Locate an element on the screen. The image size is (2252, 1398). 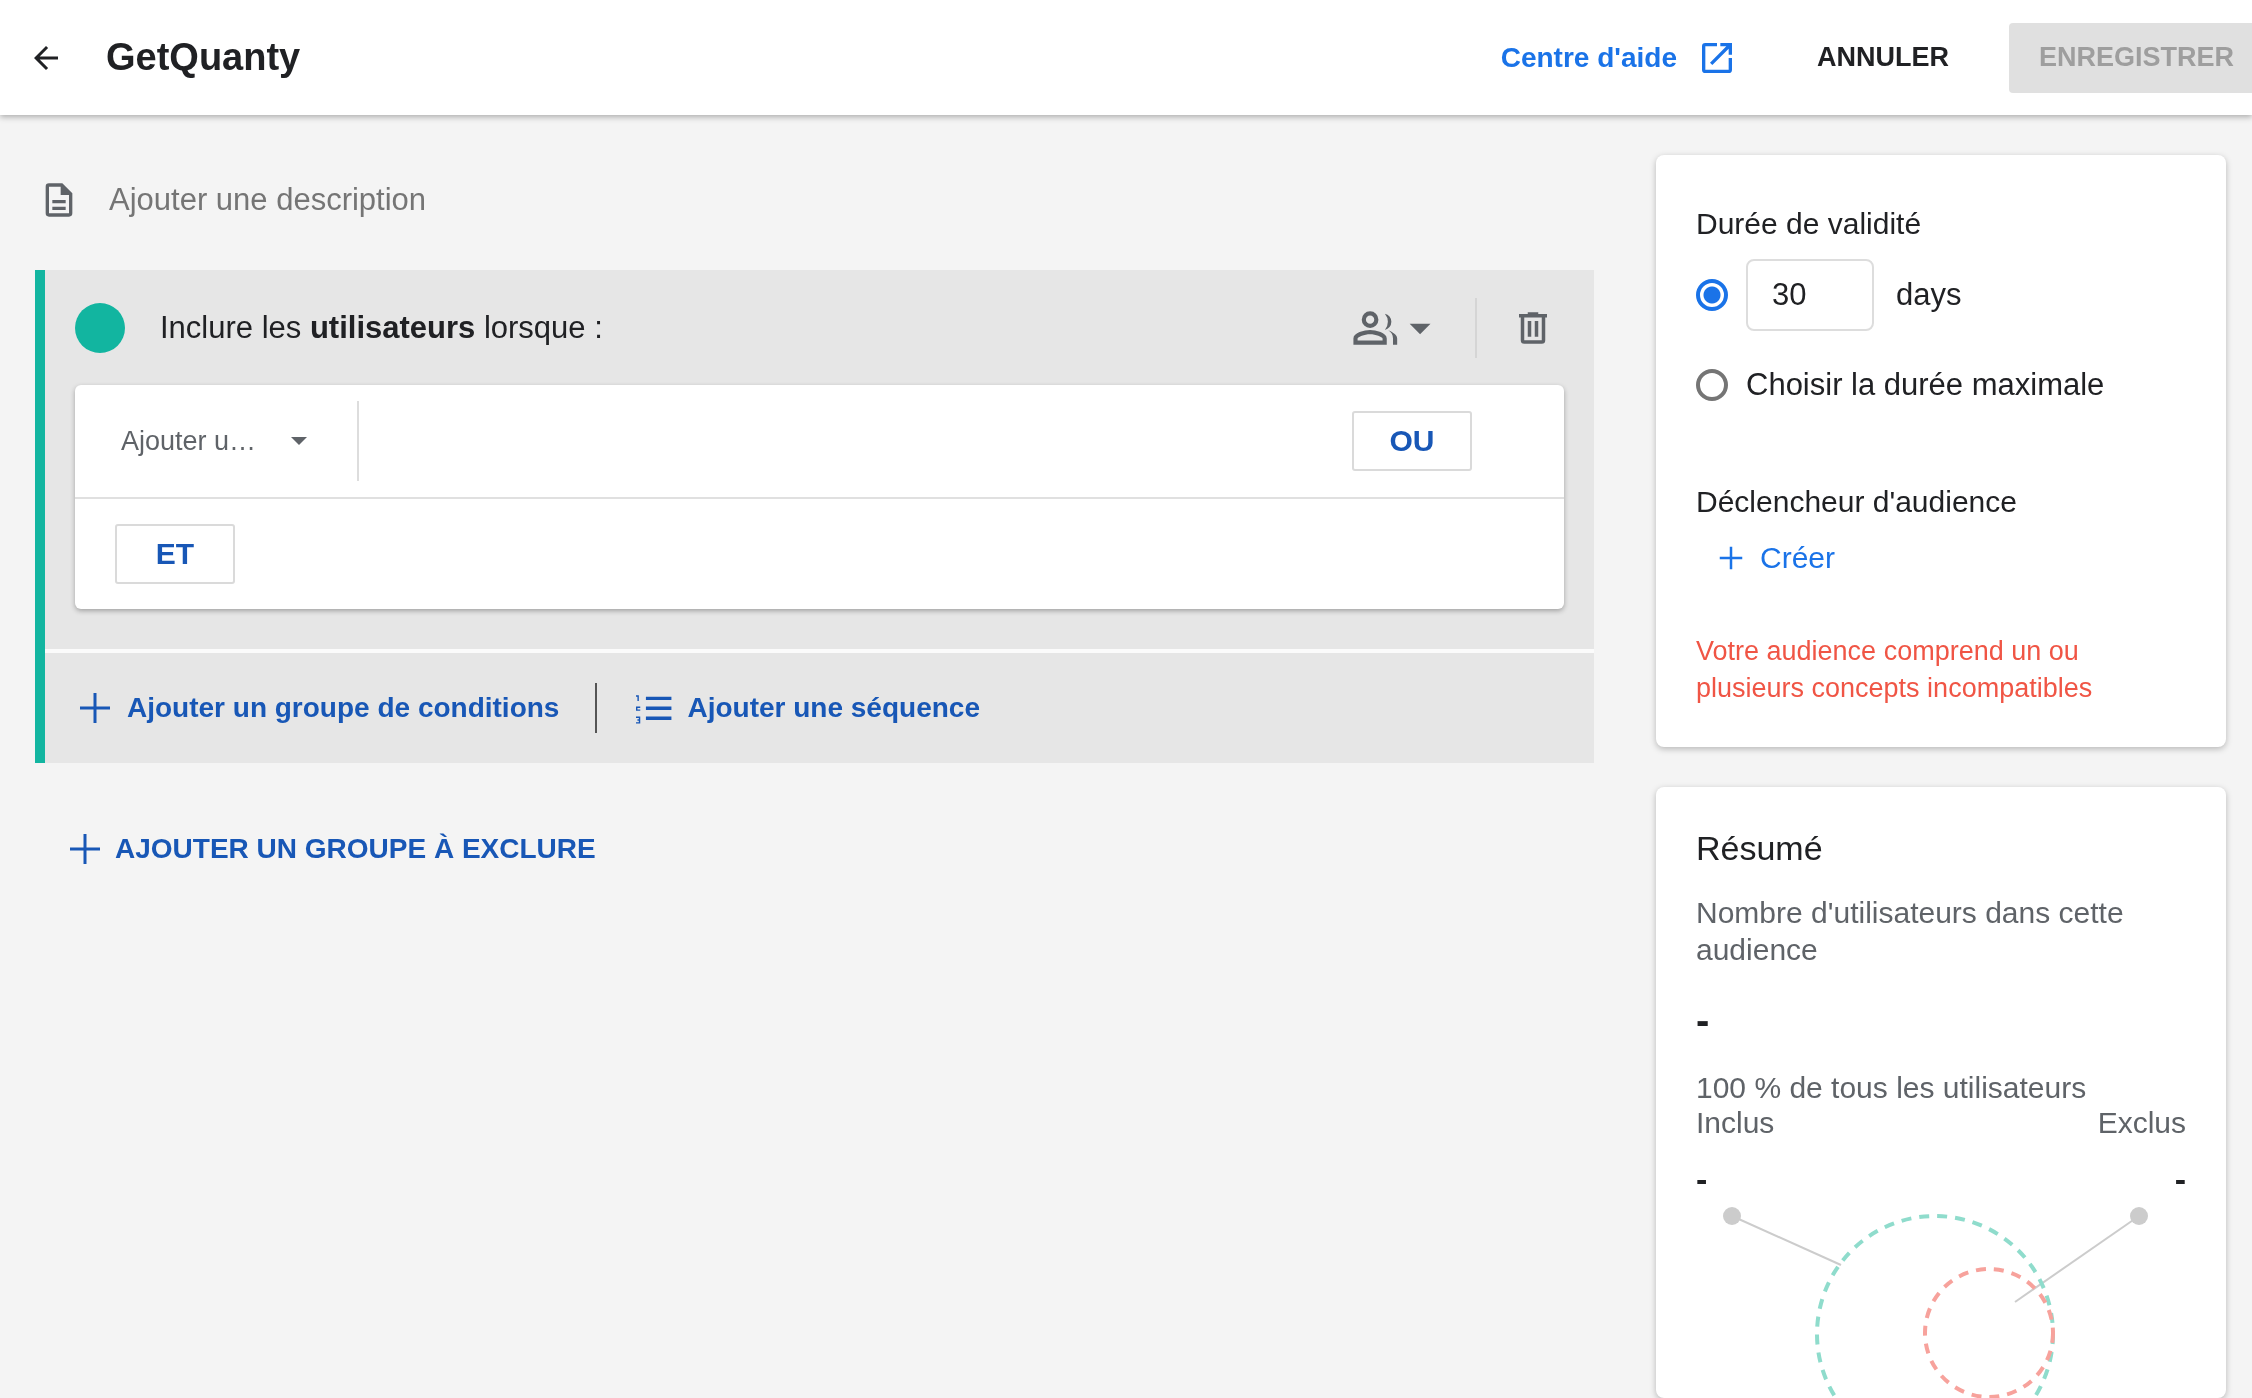
group-title: Inclure les utilisateurs lorsque : is located at coordinates (381, 327).